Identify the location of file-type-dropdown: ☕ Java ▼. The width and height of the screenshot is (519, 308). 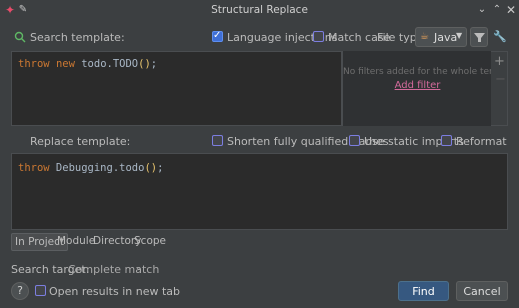
(441, 37).